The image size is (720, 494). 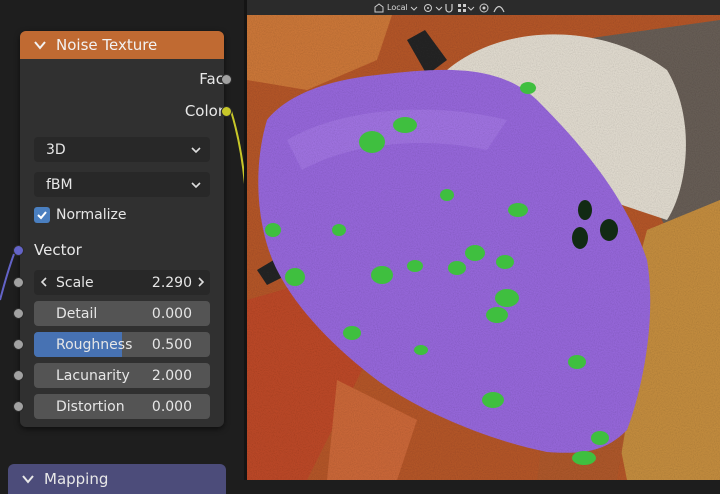 What do you see at coordinates (237, 147) in the screenshot?
I see `color-link-wire` at bounding box center [237, 147].